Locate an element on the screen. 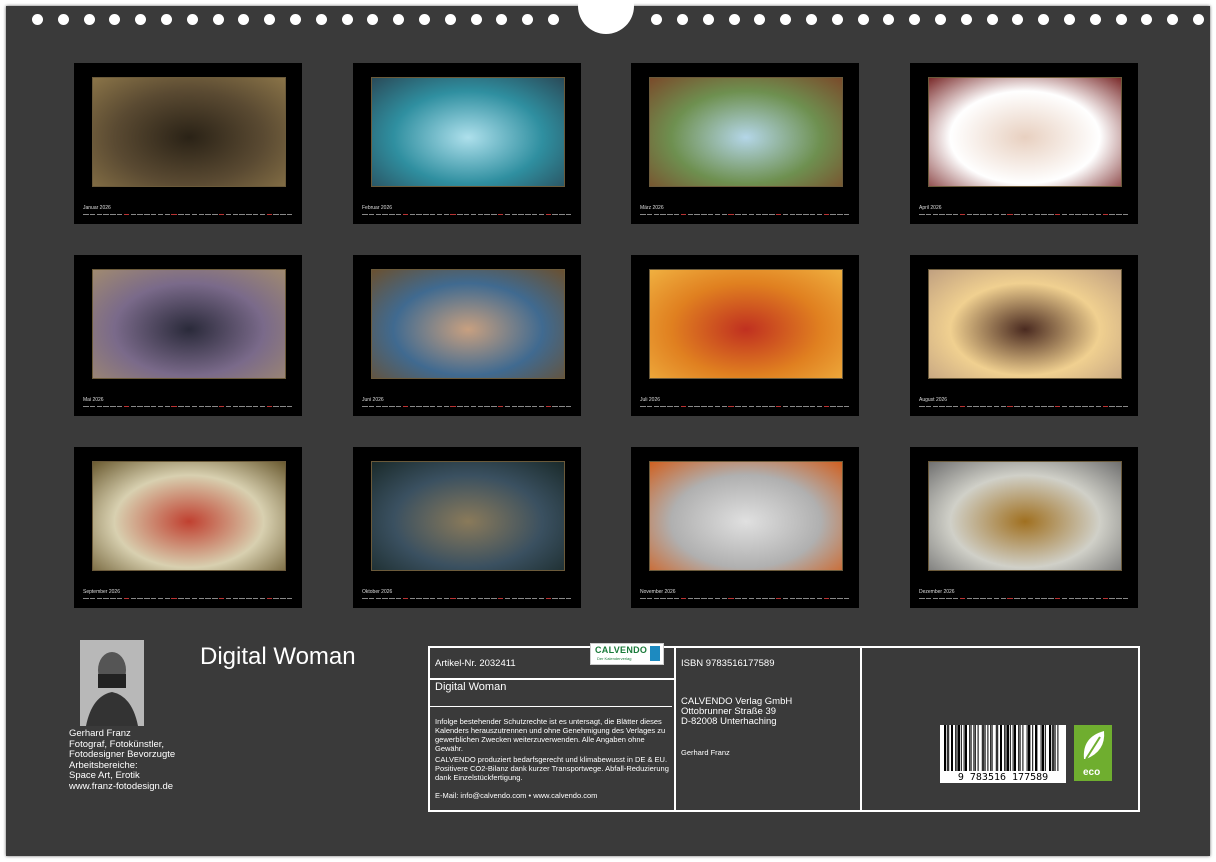  month-name: Mai 2026 is located at coordinates (93, 400).